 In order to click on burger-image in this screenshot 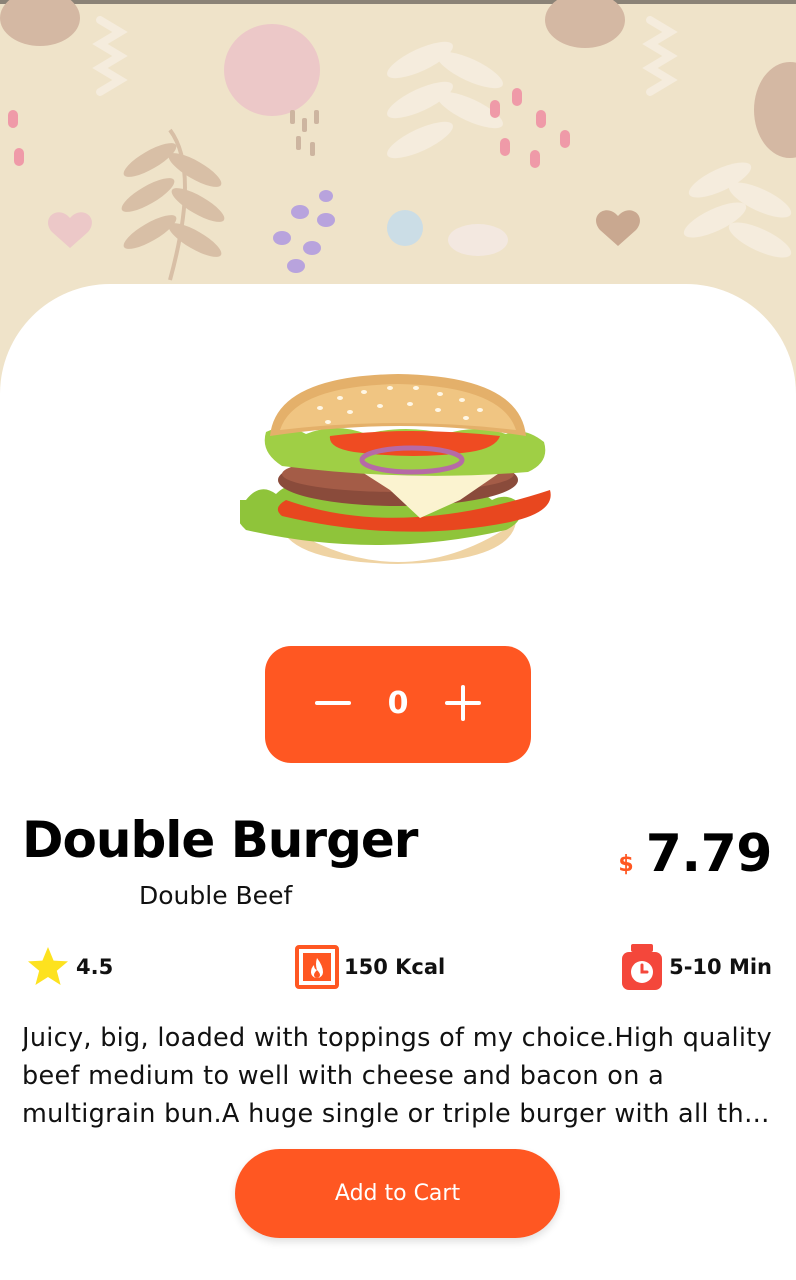, I will do `click(395, 469)`.